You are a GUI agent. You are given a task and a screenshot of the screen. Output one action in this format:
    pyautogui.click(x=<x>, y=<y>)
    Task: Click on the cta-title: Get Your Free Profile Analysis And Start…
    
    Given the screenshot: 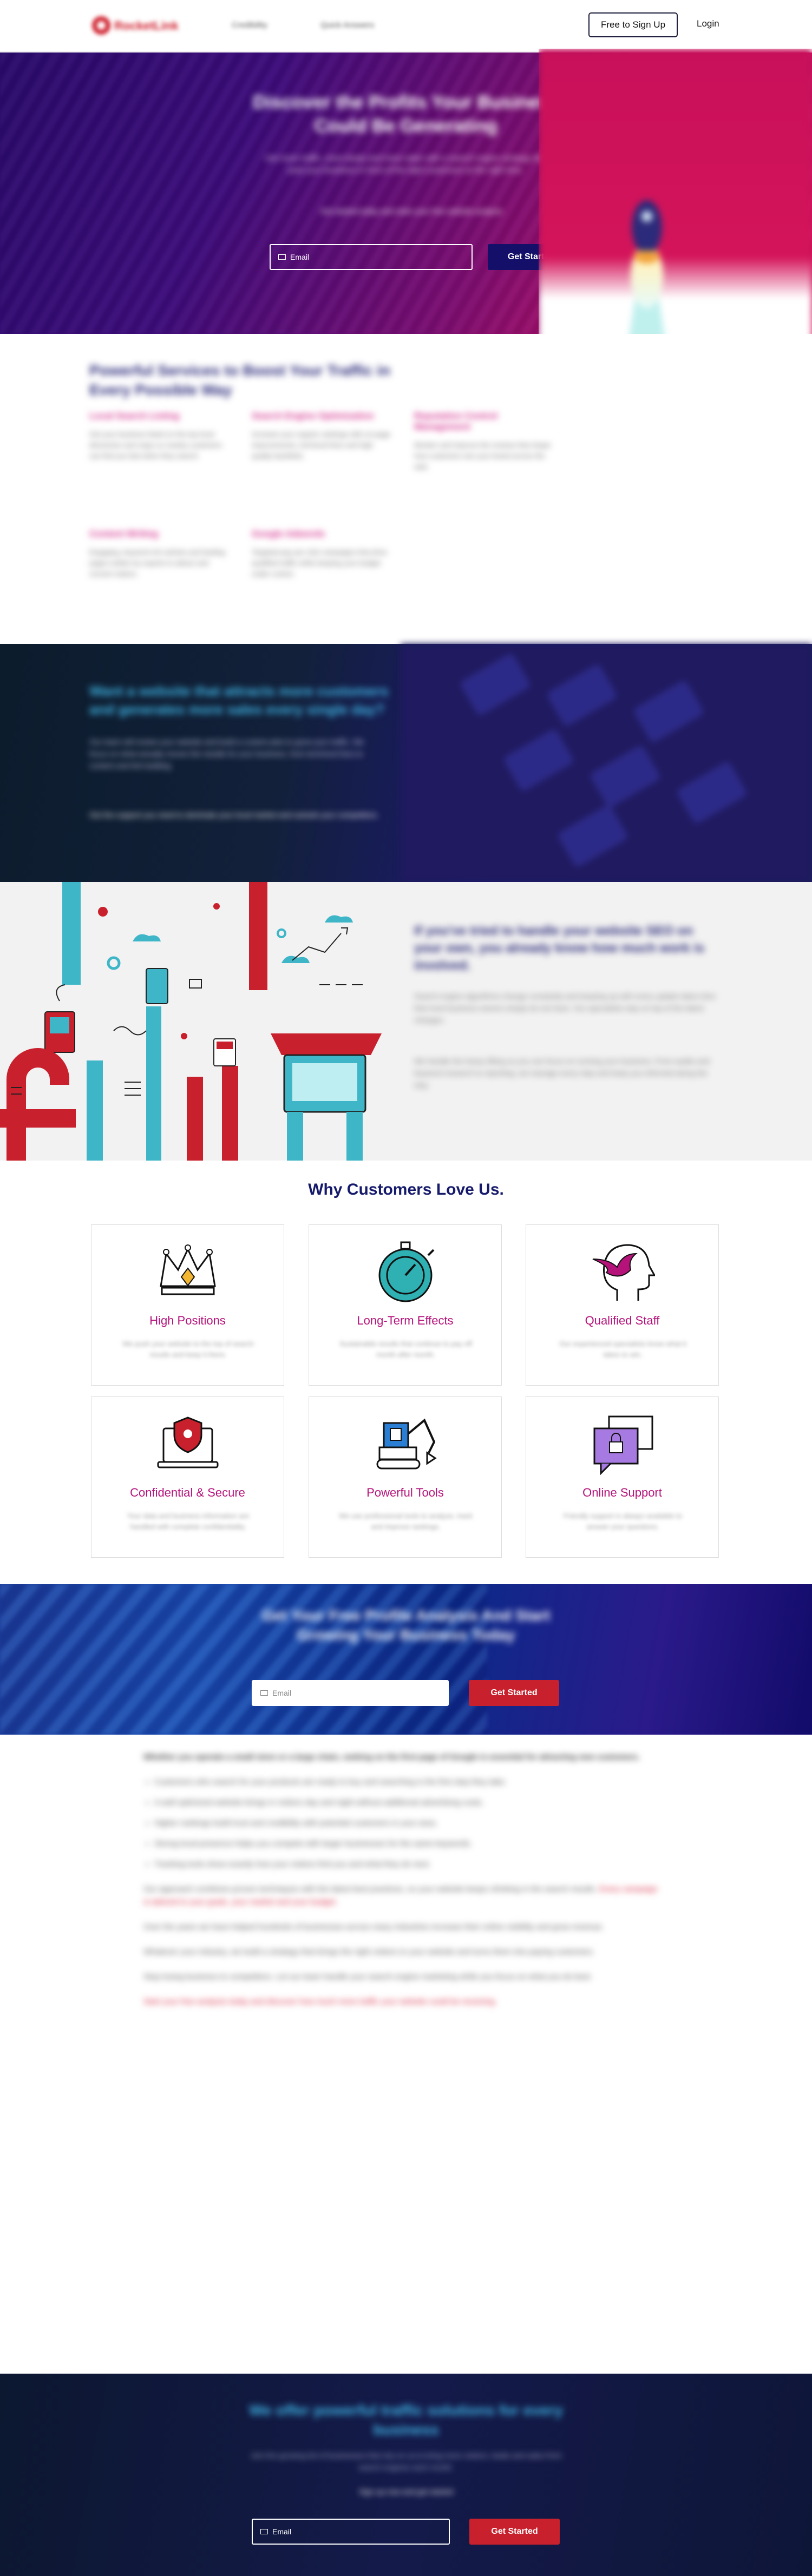 What is the action you would take?
    pyautogui.click(x=406, y=1625)
    